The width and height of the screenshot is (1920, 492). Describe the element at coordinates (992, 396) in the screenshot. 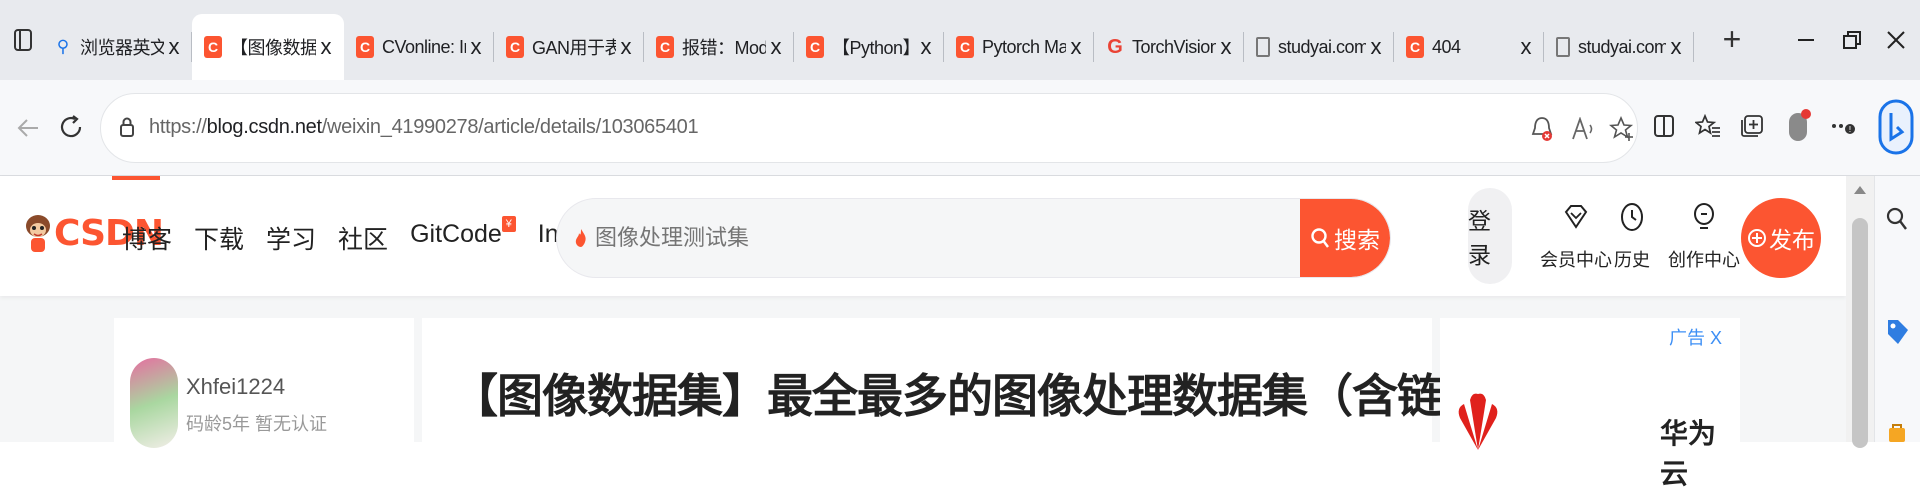

I see `article-title: 【图像数据集】最全最多的图像处理数据集（含链接）` at that location.